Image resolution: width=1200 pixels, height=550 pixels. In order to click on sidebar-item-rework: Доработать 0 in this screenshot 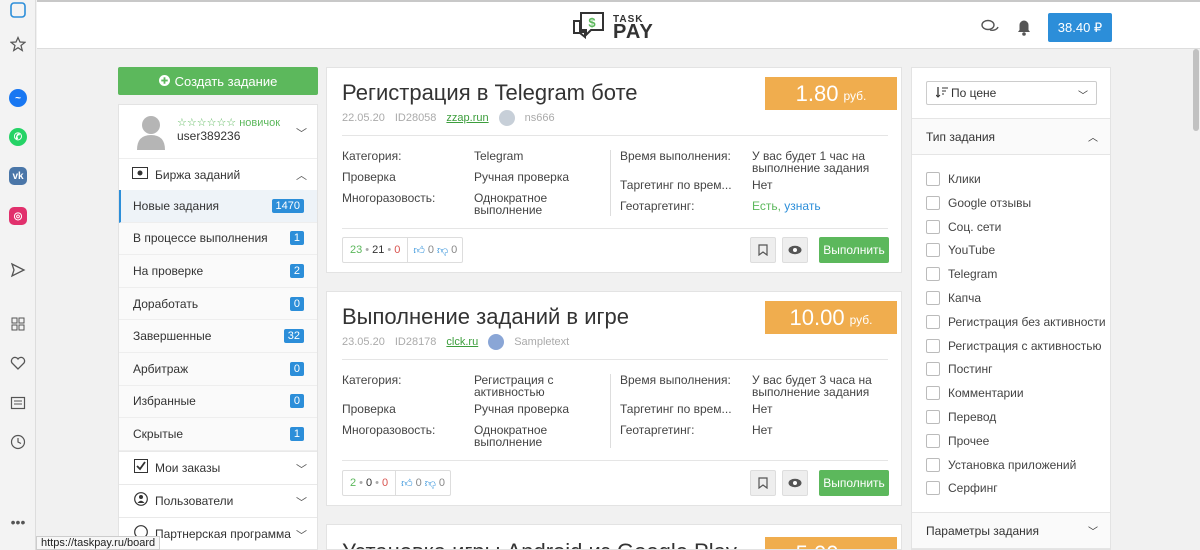, I will do `click(218, 304)`.